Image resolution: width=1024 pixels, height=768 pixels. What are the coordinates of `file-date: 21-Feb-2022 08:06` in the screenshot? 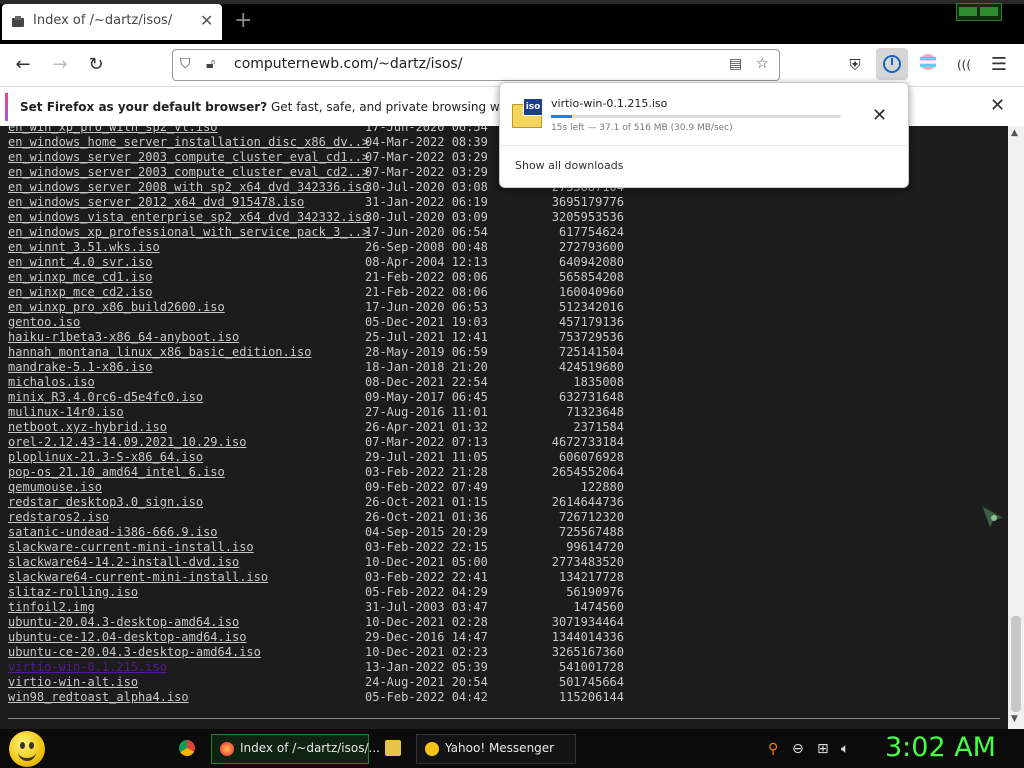 It's located at (426, 292).